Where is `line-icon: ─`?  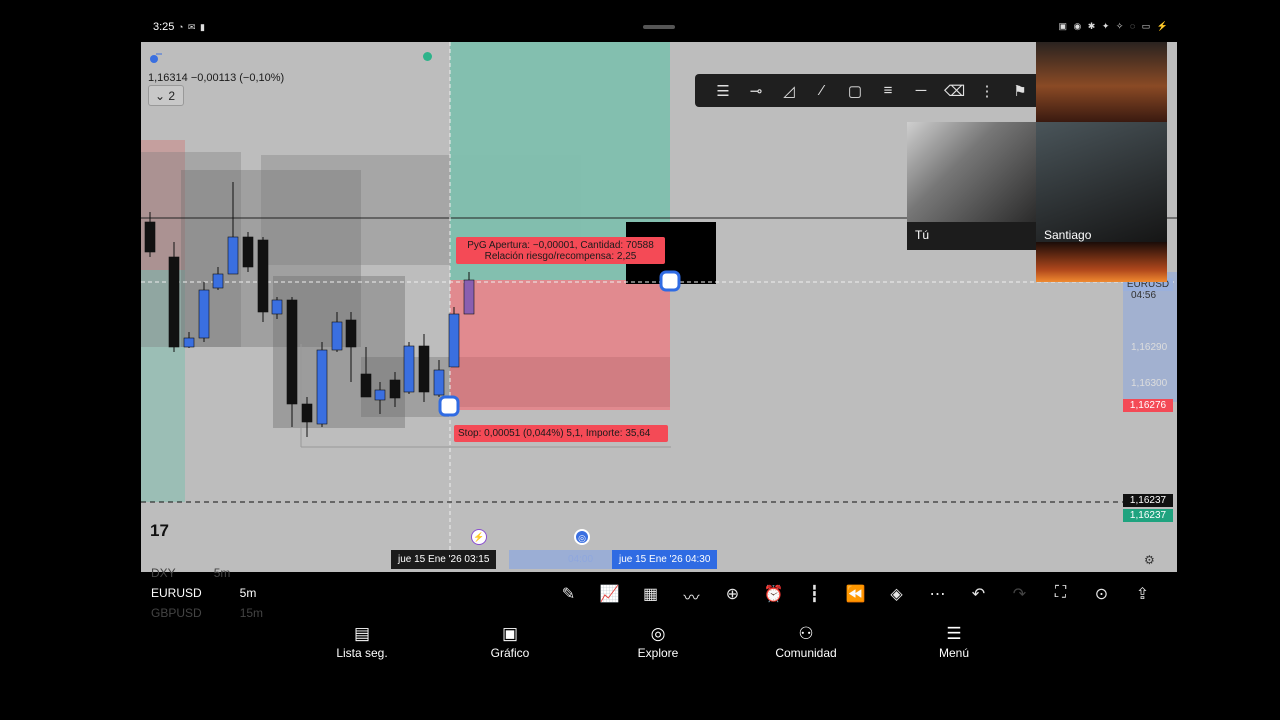 line-icon: ─ is located at coordinates (921, 90).